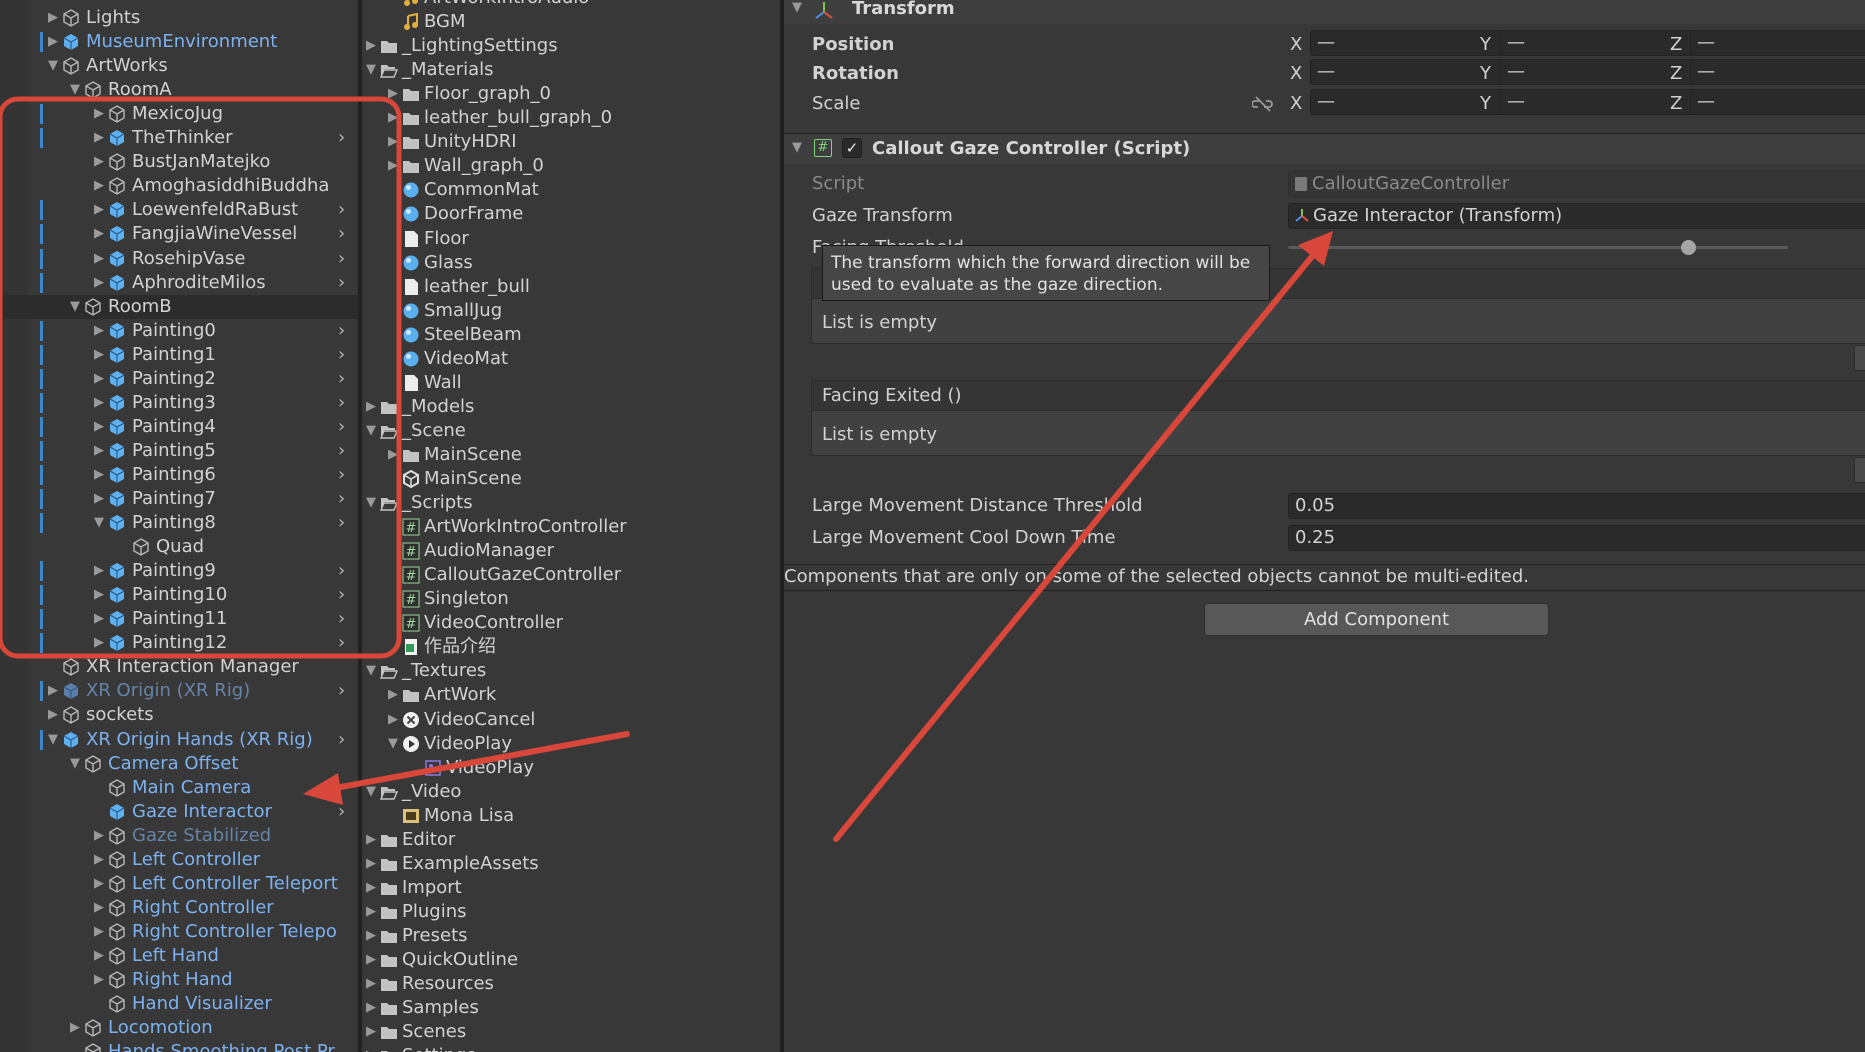 The height and width of the screenshot is (1052, 1865). I want to click on hierarchy-item: Hand Visualizer, so click(179, 1004).